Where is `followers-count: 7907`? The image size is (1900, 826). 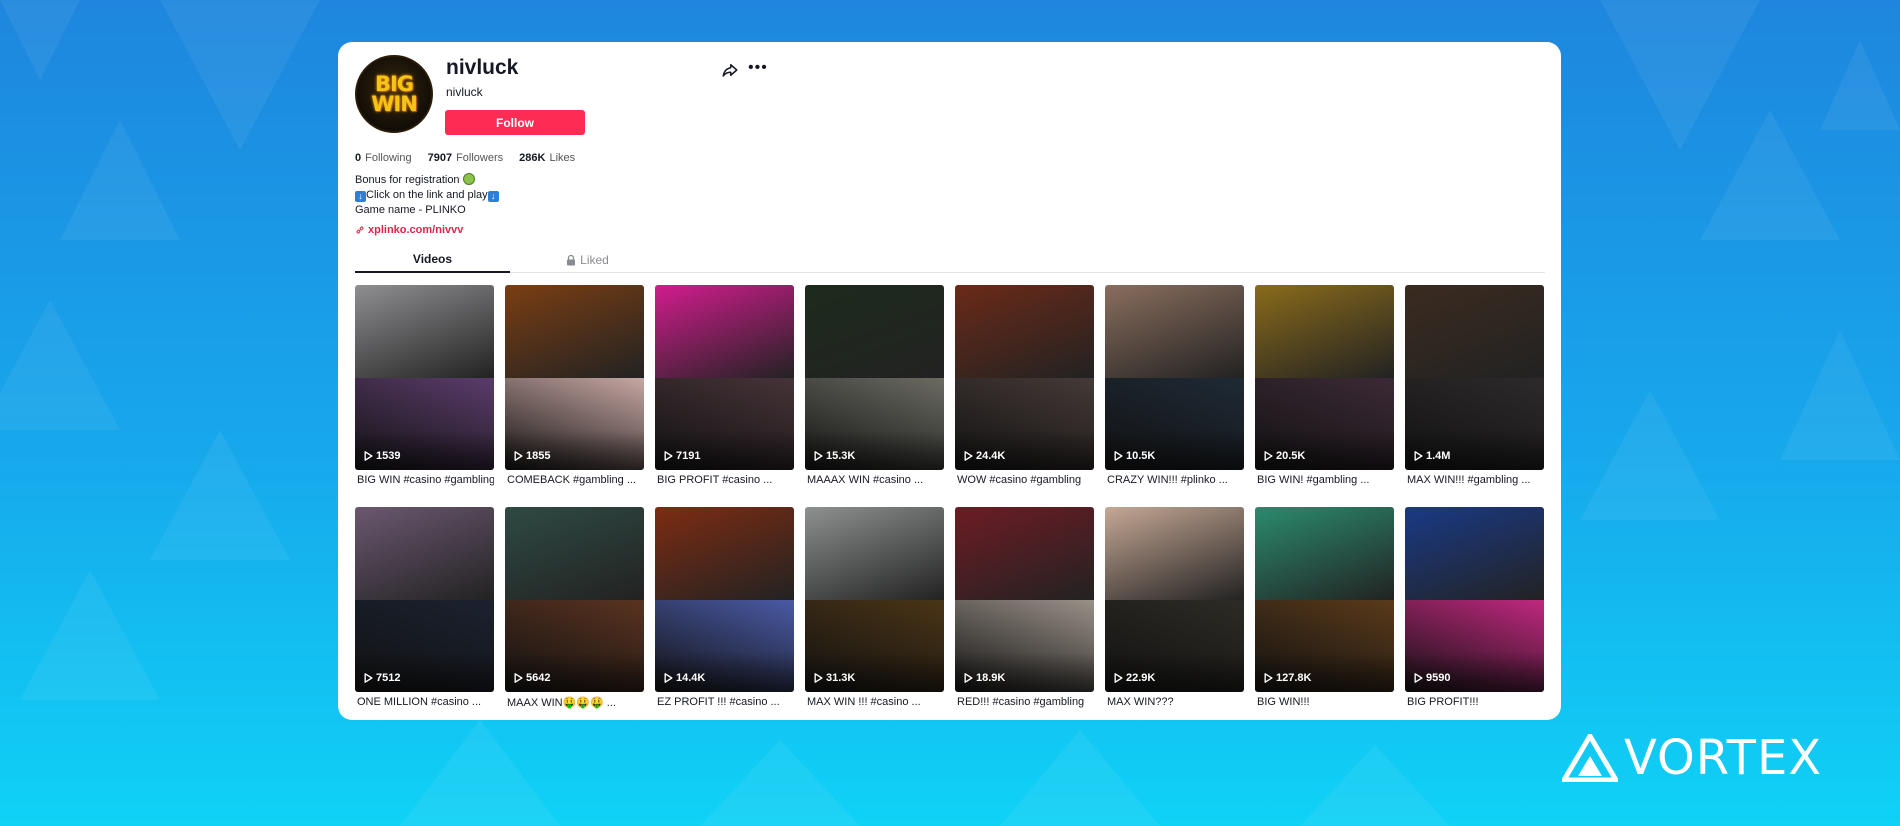 followers-count: 7907 is located at coordinates (440, 158).